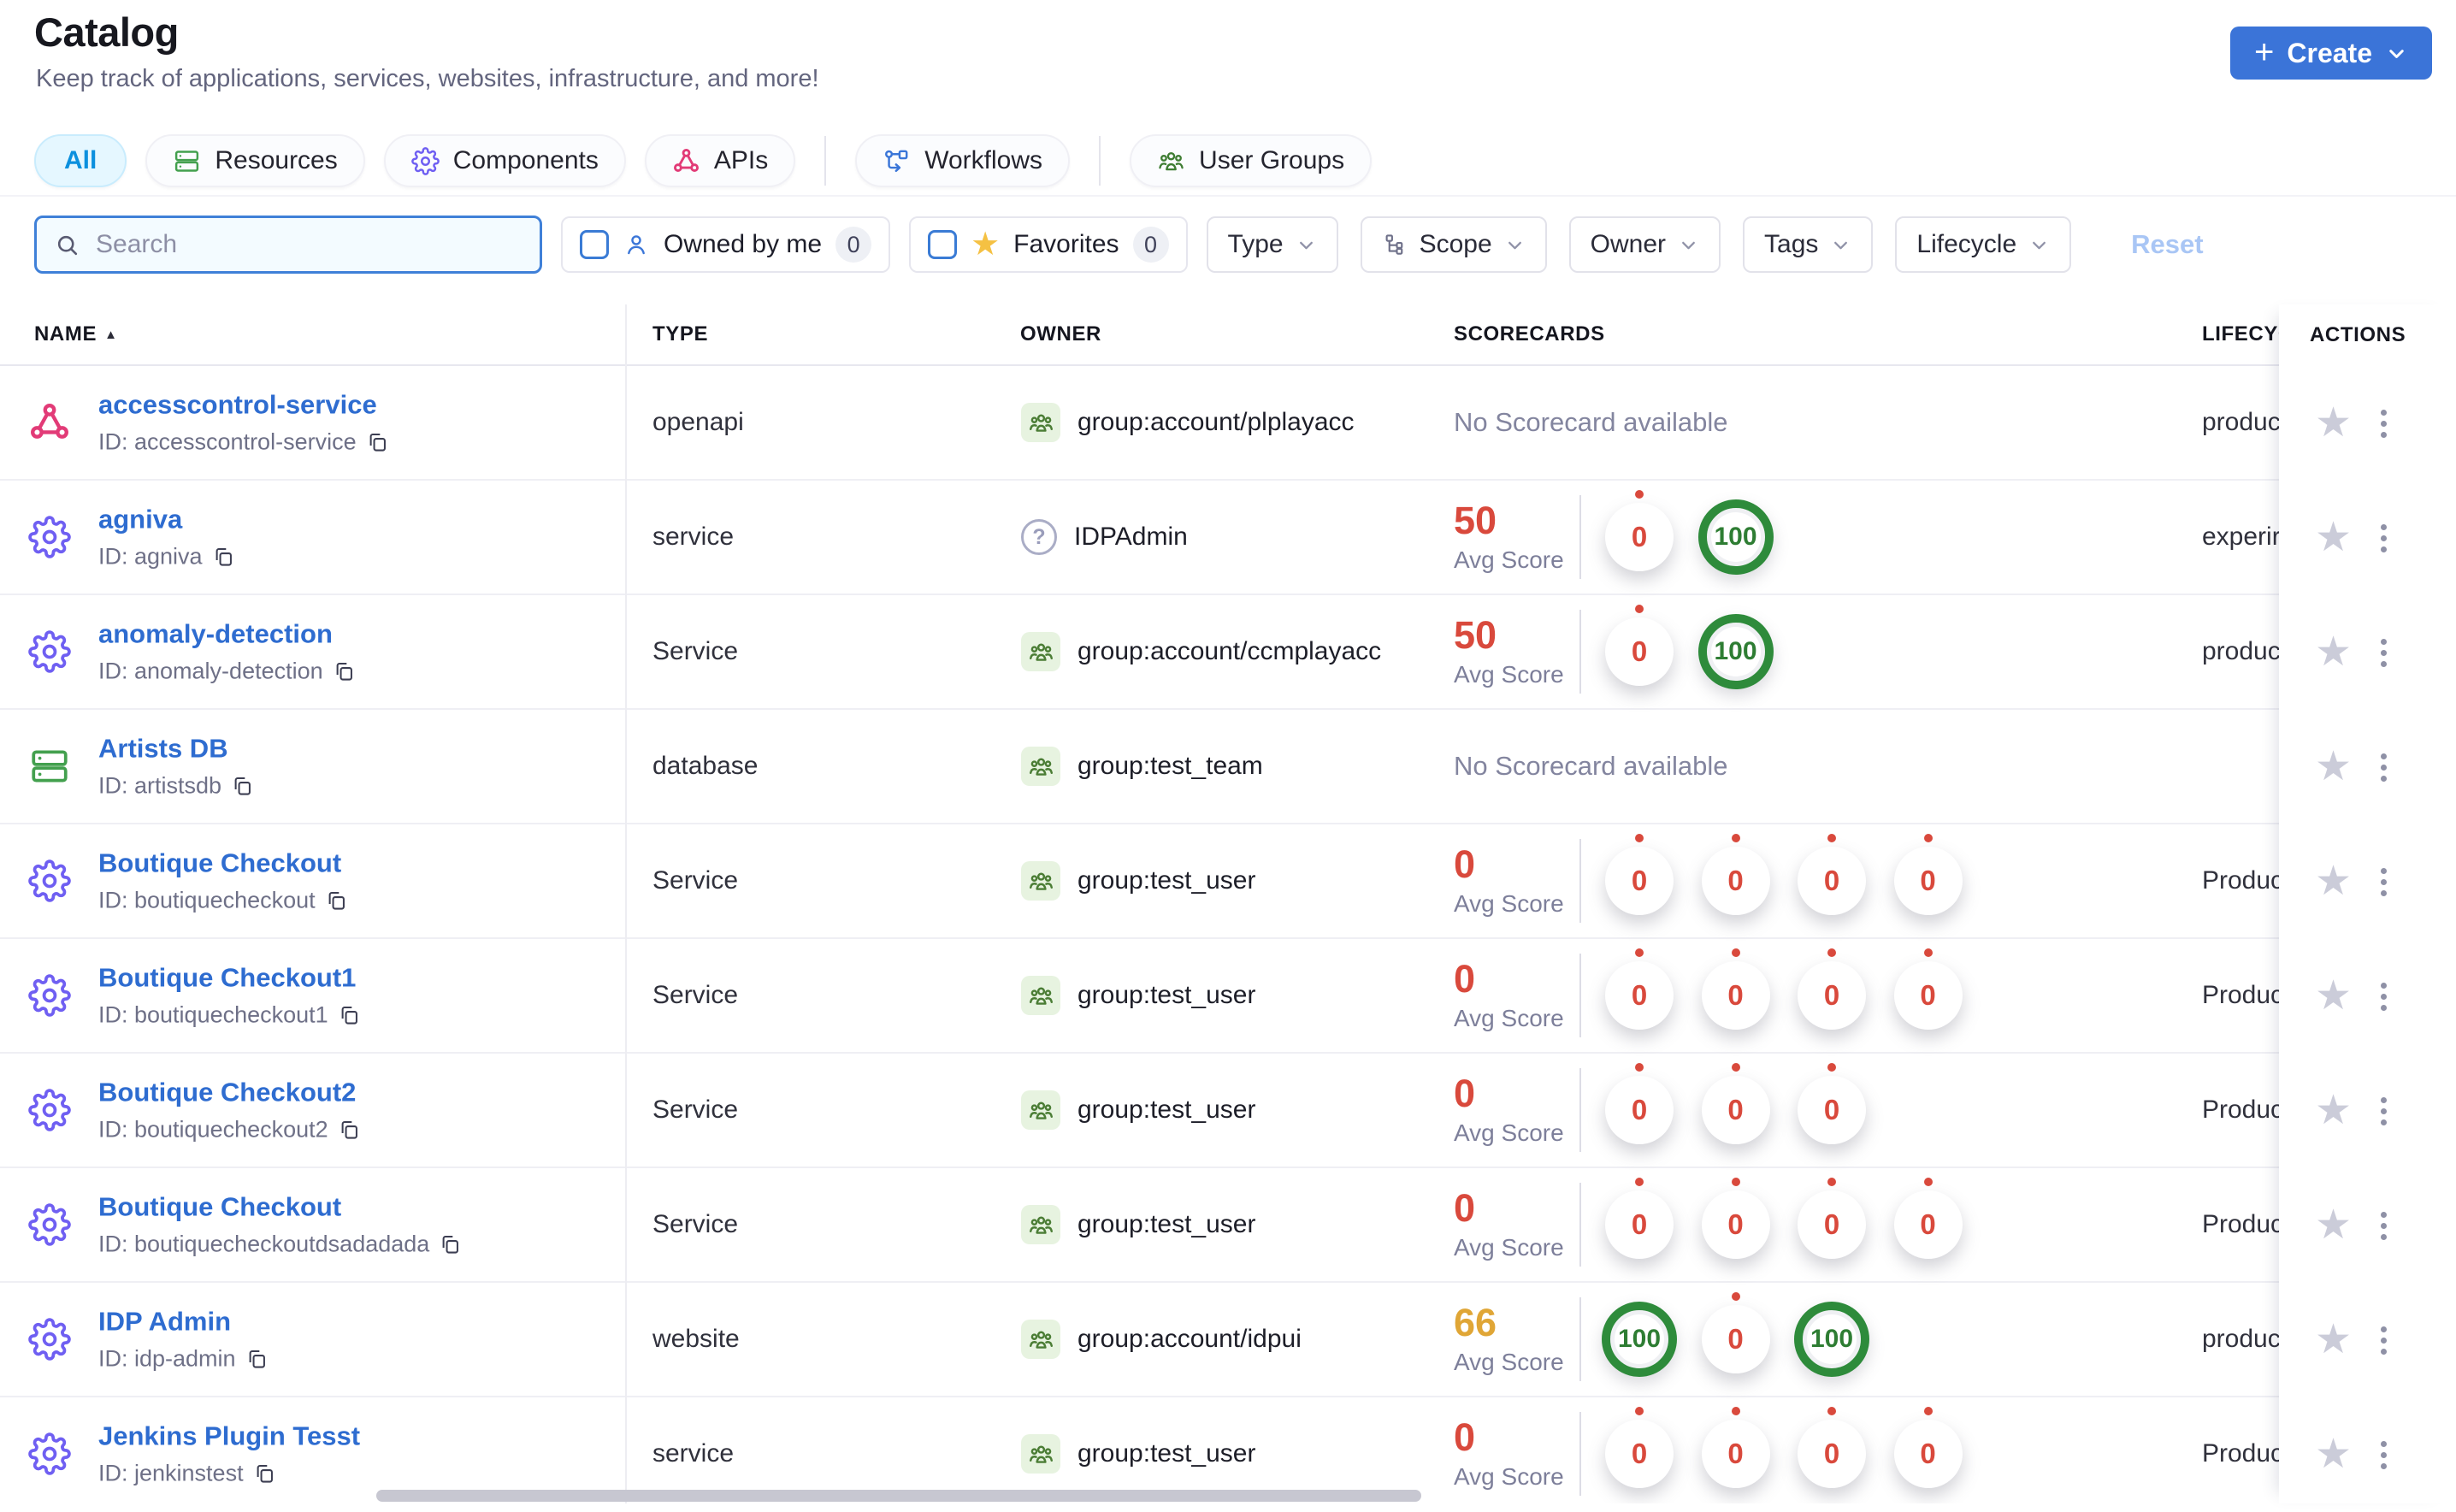  What do you see at coordinates (1529, 334) in the screenshot?
I see `column-header-scorecards: SCORECARDS` at bounding box center [1529, 334].